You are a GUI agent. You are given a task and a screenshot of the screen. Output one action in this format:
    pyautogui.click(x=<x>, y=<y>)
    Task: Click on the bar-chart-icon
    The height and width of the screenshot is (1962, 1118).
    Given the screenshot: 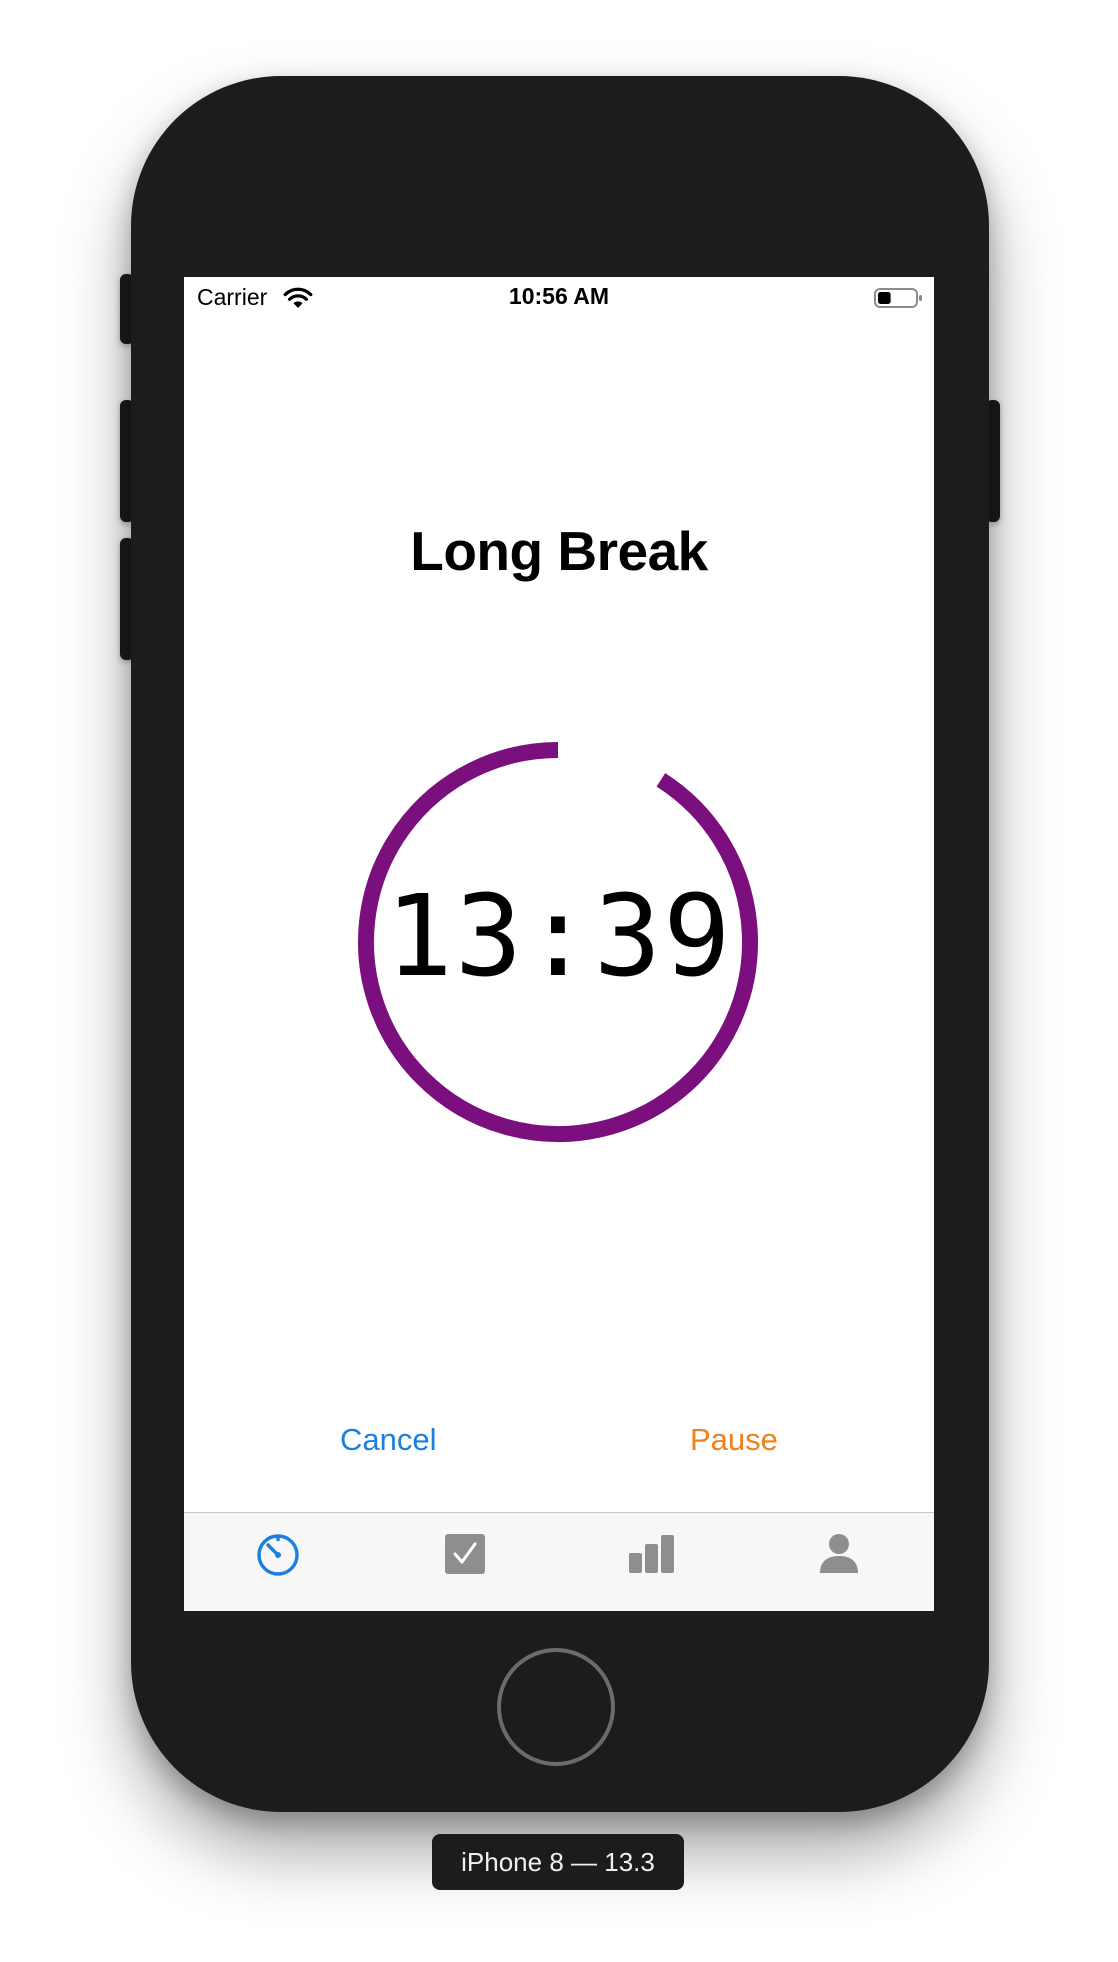 What is the action you would take?
    pyautogui.click(x=651, y=1554)
    